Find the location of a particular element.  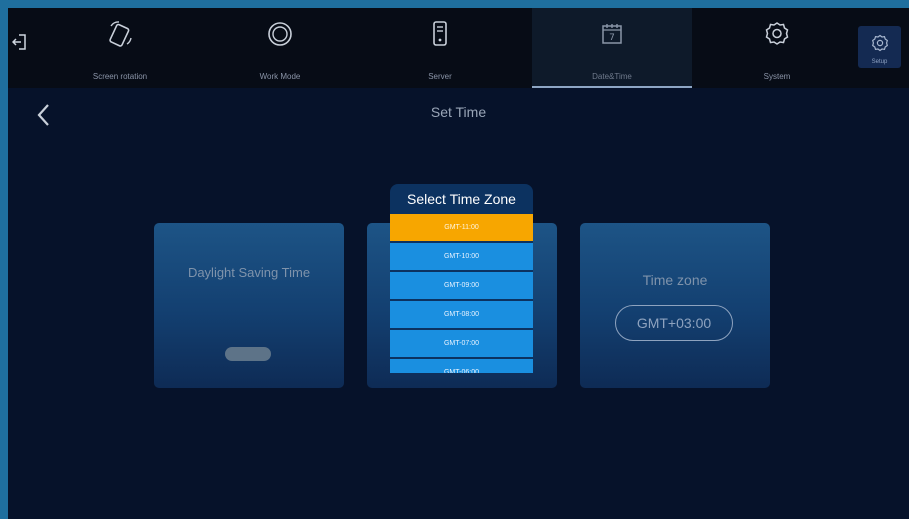

tab-server: Server is located at coordinates (440, 48).